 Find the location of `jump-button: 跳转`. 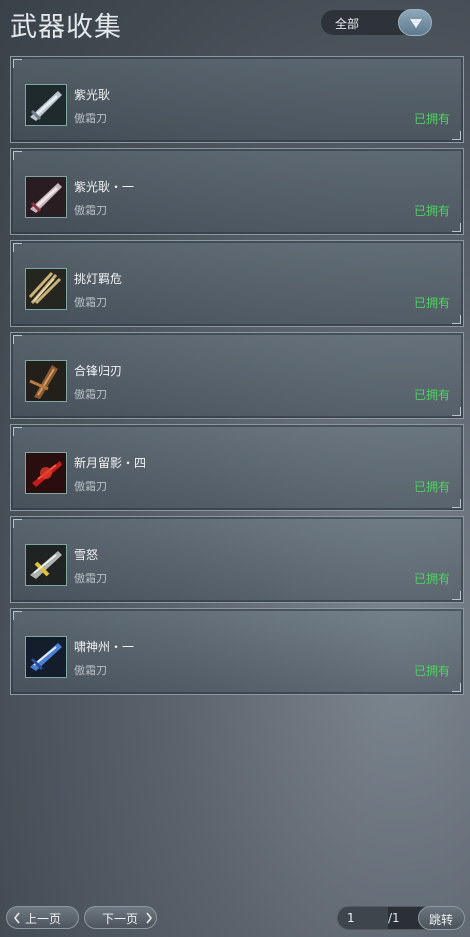

jump-button: 跳转 is located at coordinates (441, 918).